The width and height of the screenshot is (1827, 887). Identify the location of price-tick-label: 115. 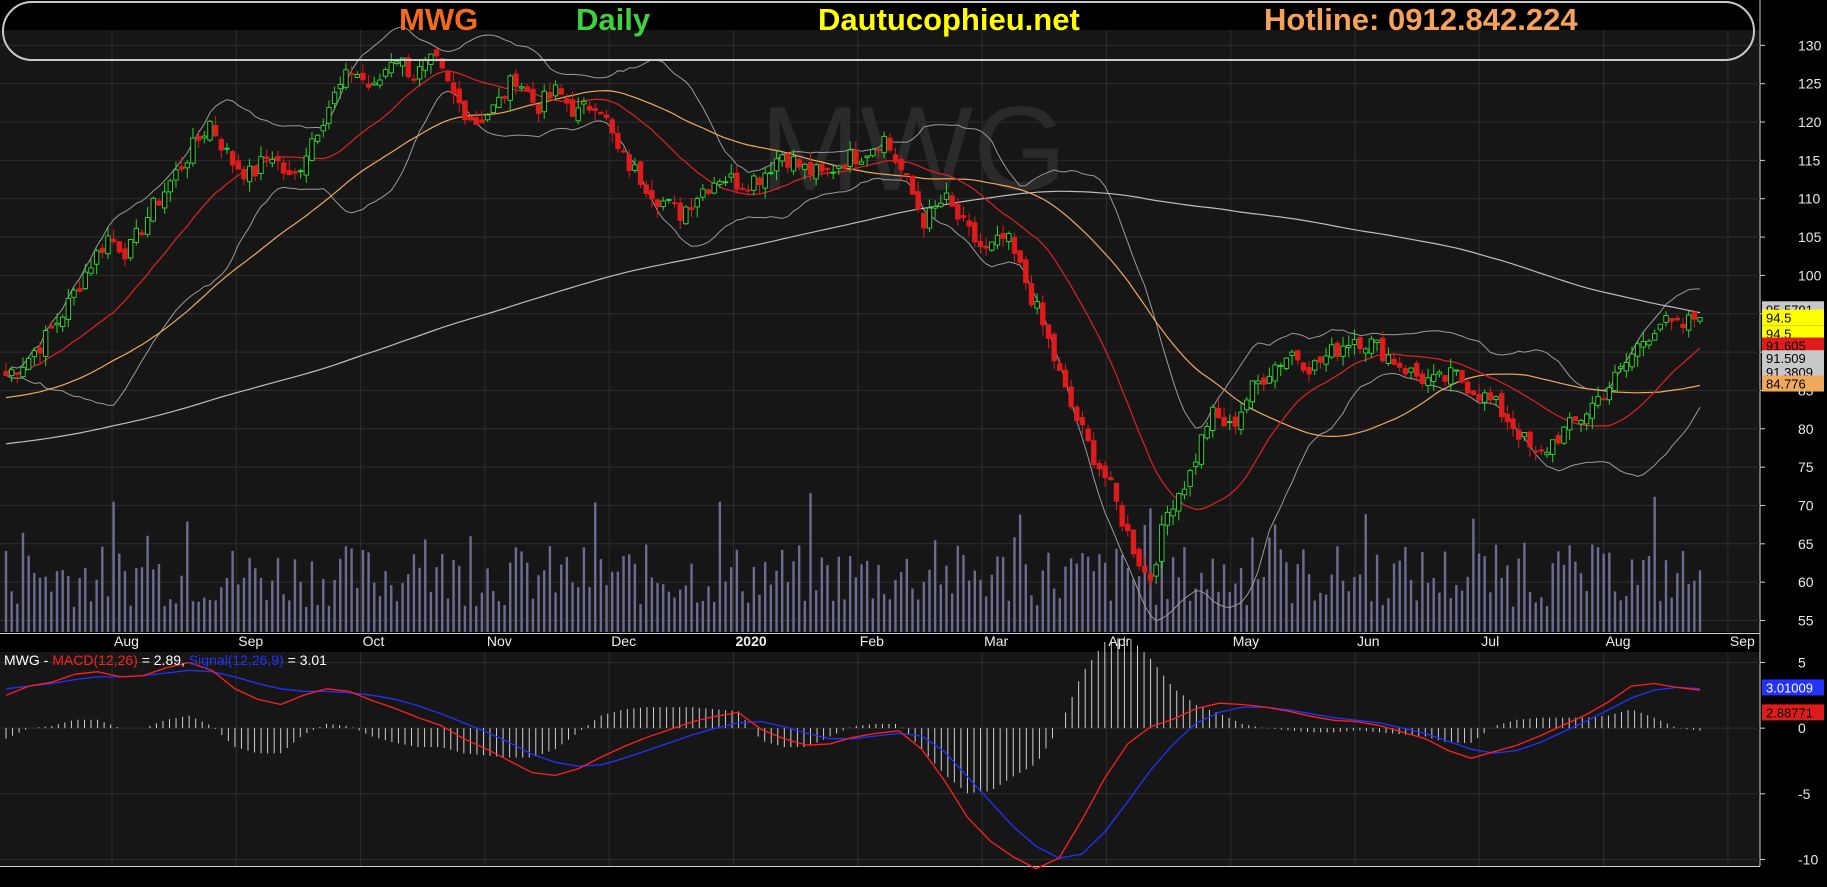
(1809, 160).